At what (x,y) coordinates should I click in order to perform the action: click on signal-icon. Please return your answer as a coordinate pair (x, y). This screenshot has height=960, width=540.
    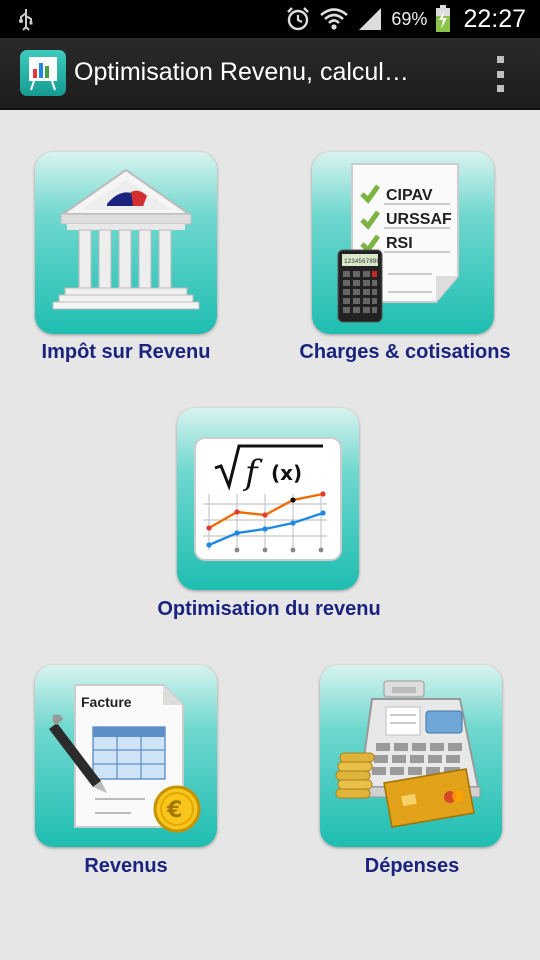
    Looking at the image, I should click on (370, 19).